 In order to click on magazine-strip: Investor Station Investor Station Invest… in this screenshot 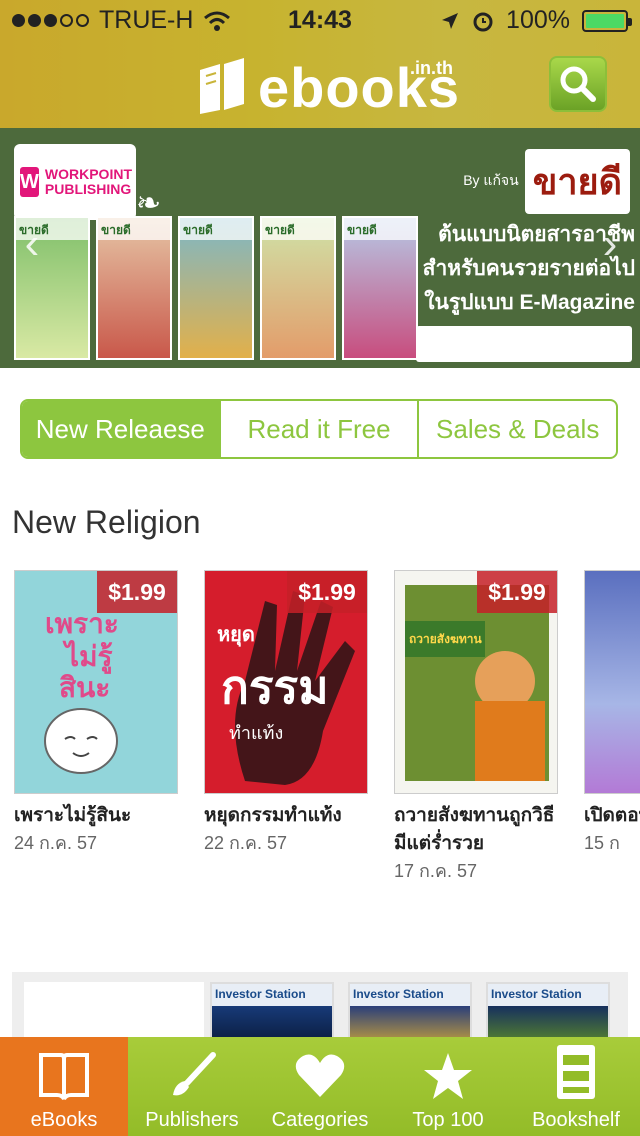, I will do `click(320, 1007)`.